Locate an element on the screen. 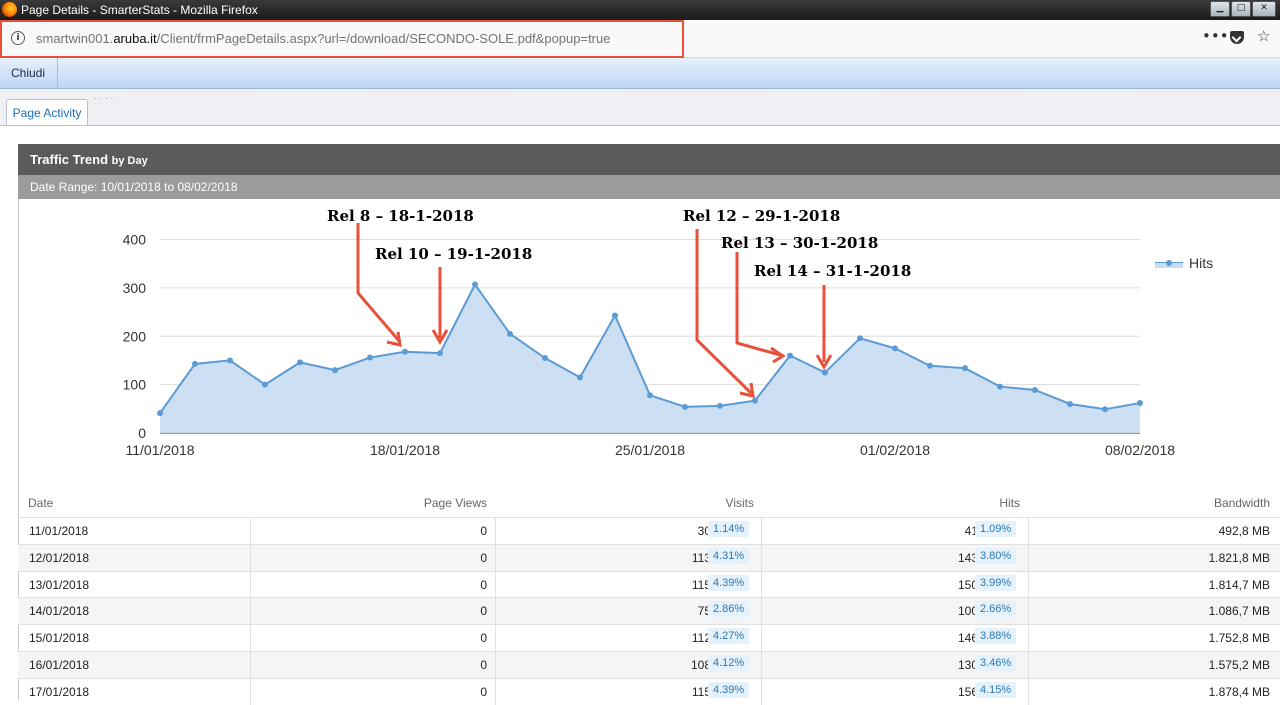 The height and width of the screenshot is (705, 1280). table-header: Date Page Views Visits Hits Bandwidth is located at coordinates (649, 505).